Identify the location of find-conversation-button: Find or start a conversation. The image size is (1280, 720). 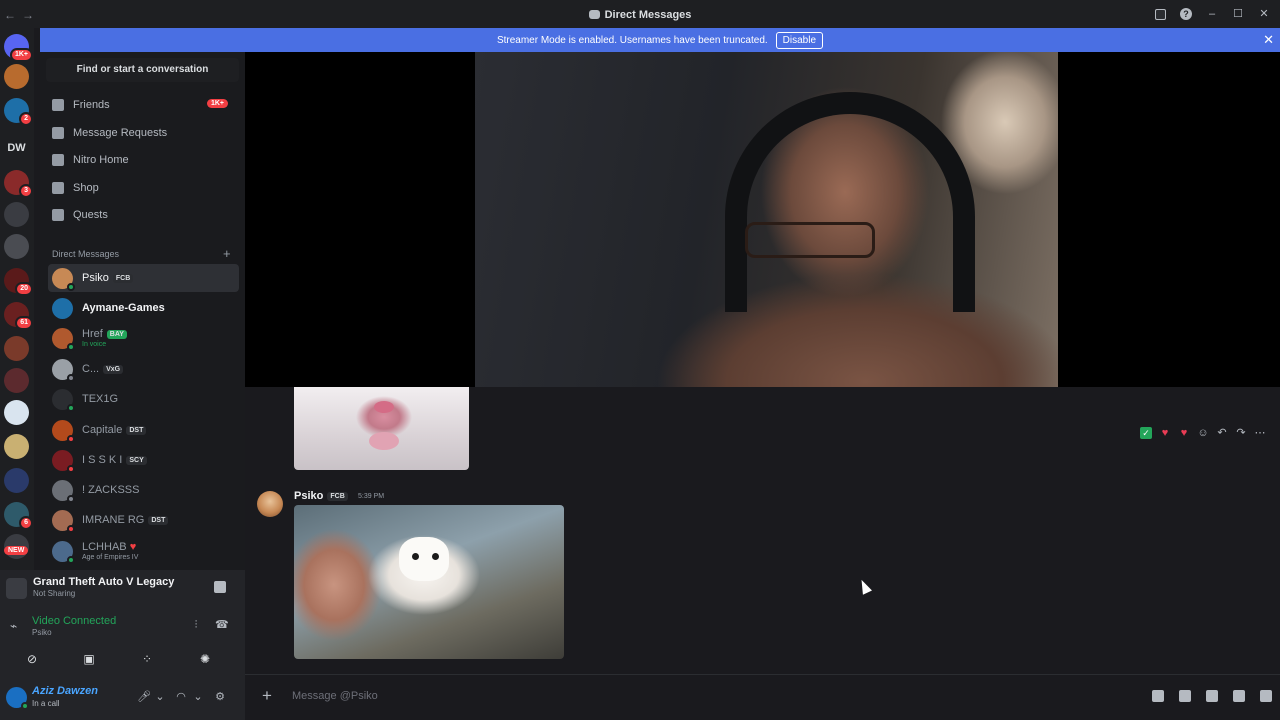
(142, 70).